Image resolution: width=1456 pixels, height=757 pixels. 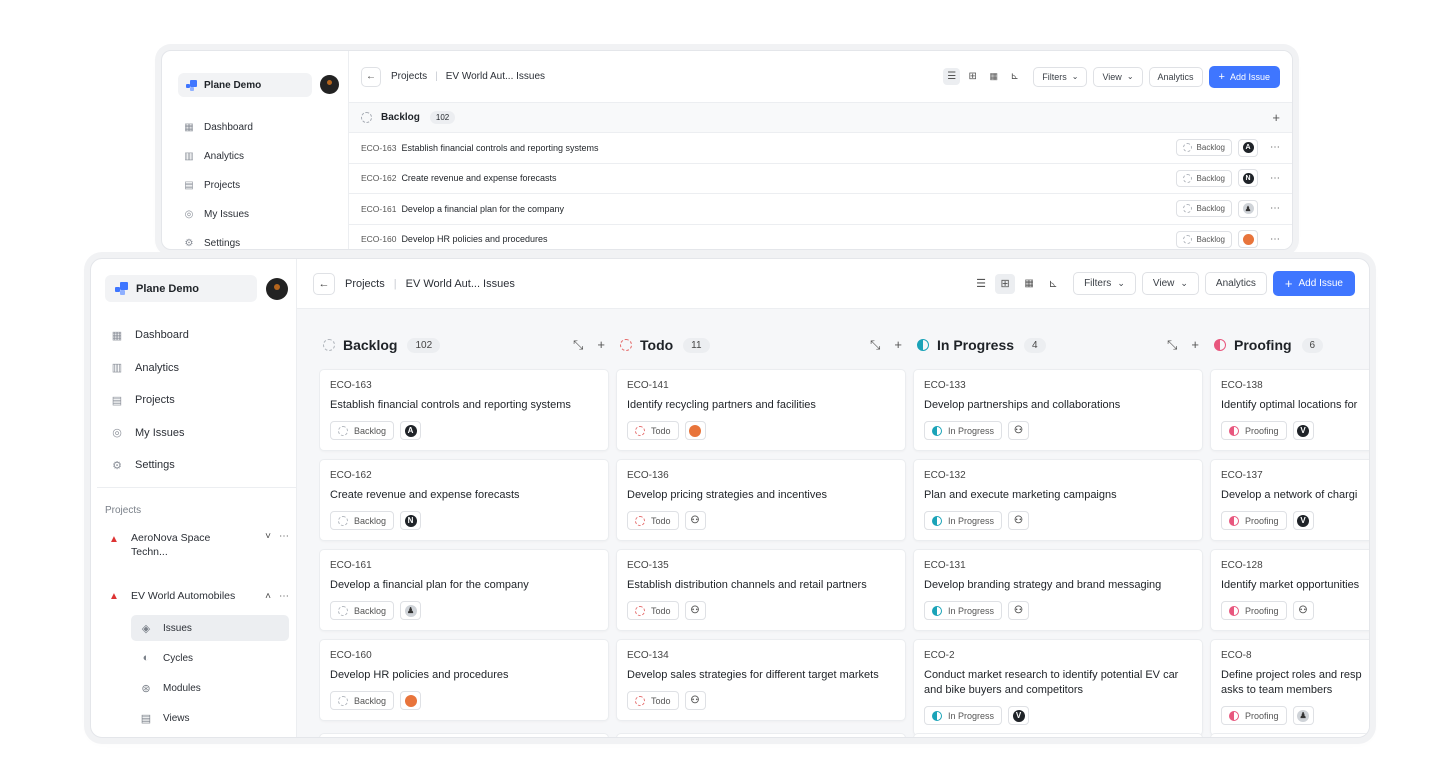 I want to click on add-issue-button: + Add Issue, so click(x=1244, y=76).